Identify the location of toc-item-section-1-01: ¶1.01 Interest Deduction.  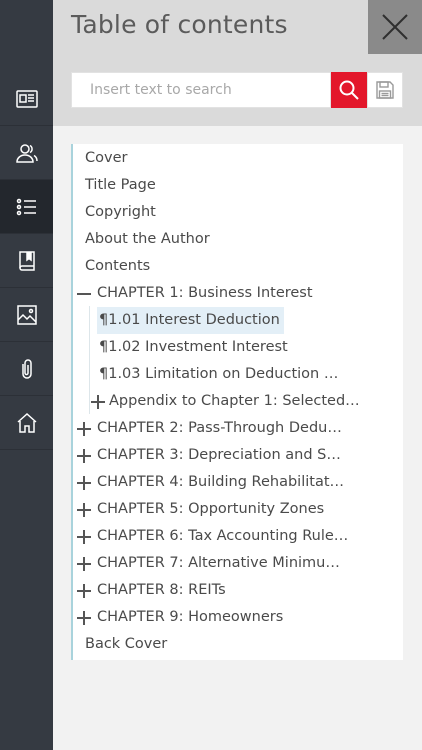
(190, 320).